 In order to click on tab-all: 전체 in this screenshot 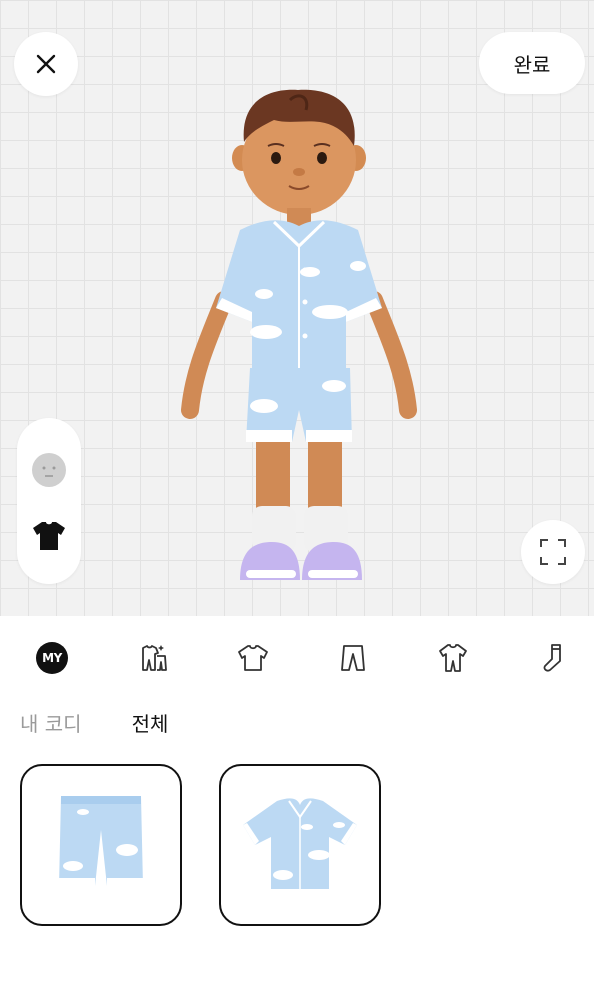, I will do `click(150, 723)`.